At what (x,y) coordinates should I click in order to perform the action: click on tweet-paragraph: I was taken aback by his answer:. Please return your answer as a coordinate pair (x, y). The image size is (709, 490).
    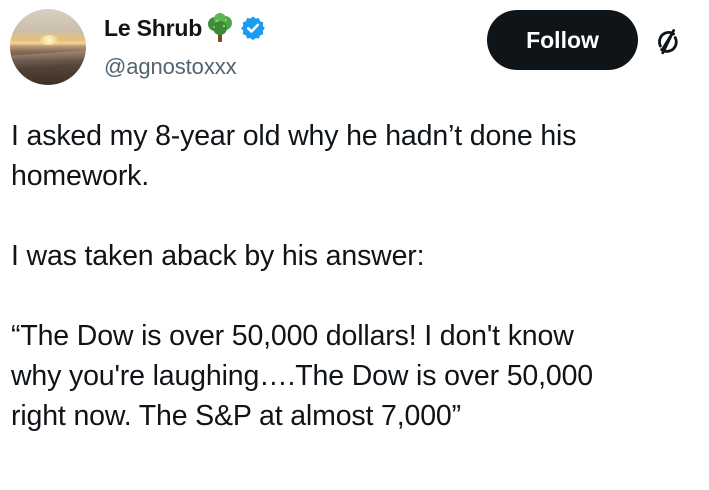
    Looking at the image, I should click on (218, 256).